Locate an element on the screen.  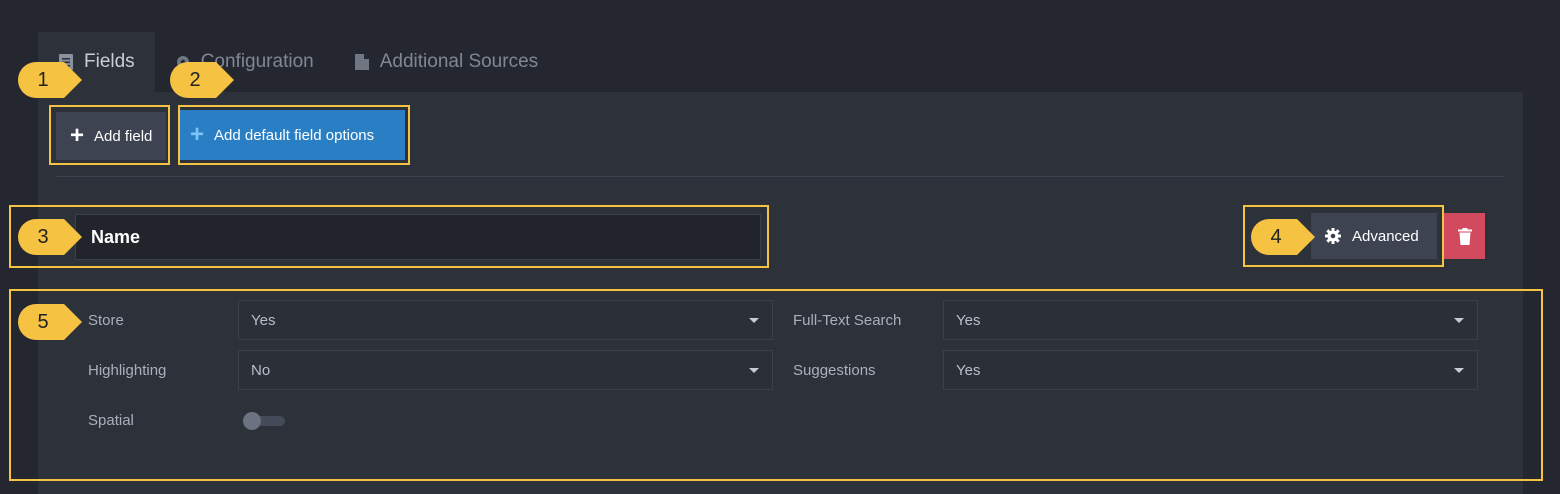
highlight-box-add-field is located at coordinates (109, 135).